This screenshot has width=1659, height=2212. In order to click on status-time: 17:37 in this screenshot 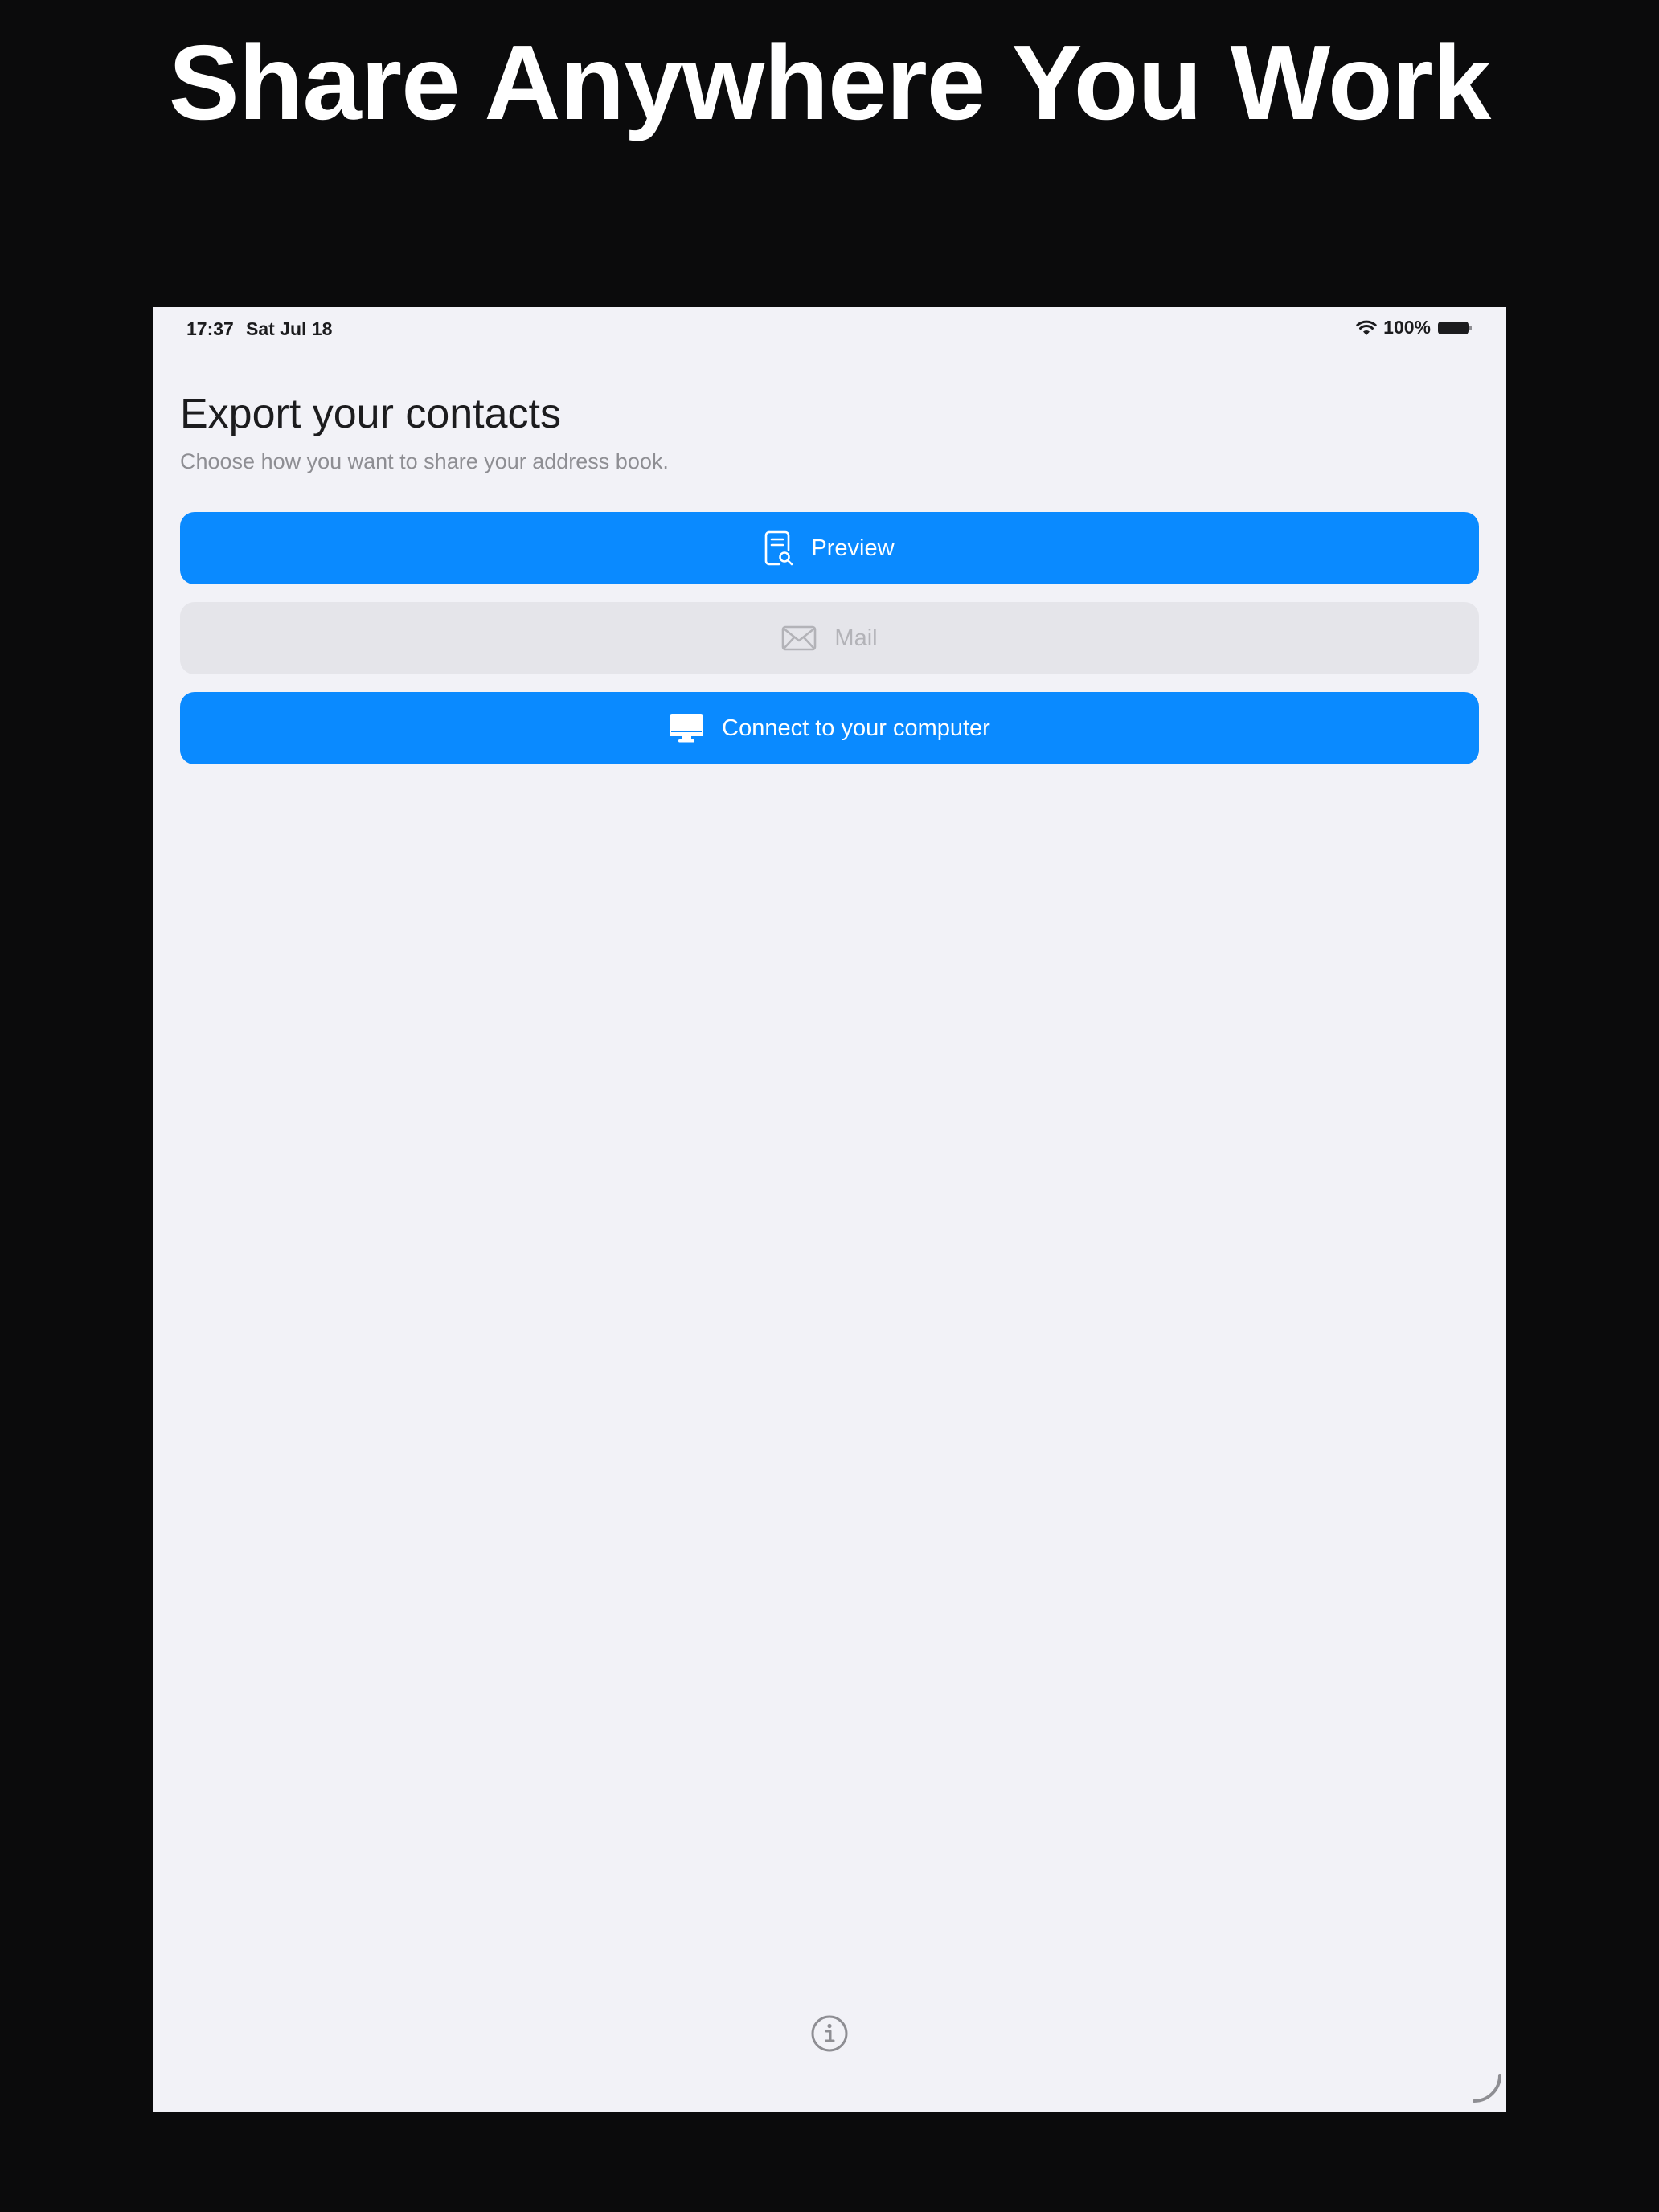, I will do `click(210, 328)`.